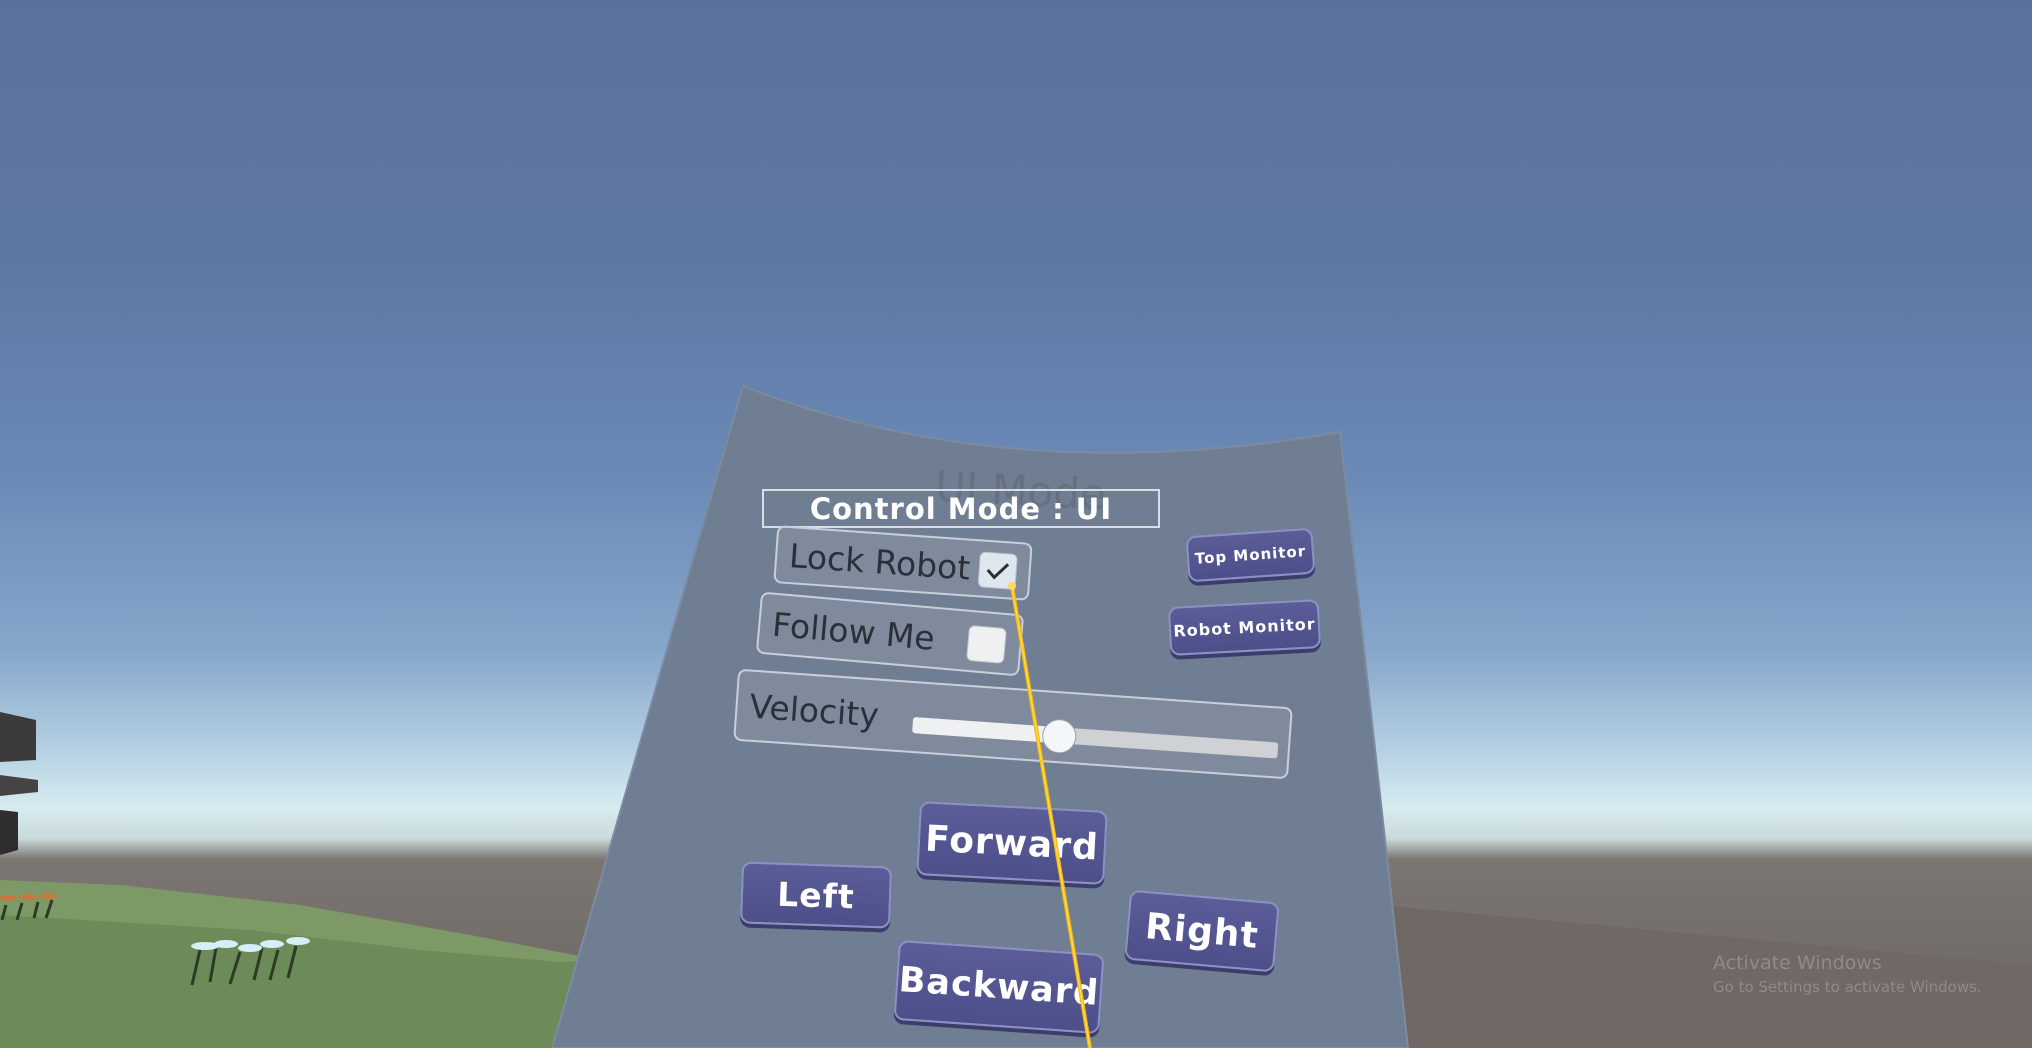 Image resolution: width=2032 pixels, height=1048 pixels. I want to click on follow-me-label: Follow Me, so click(853, 631).